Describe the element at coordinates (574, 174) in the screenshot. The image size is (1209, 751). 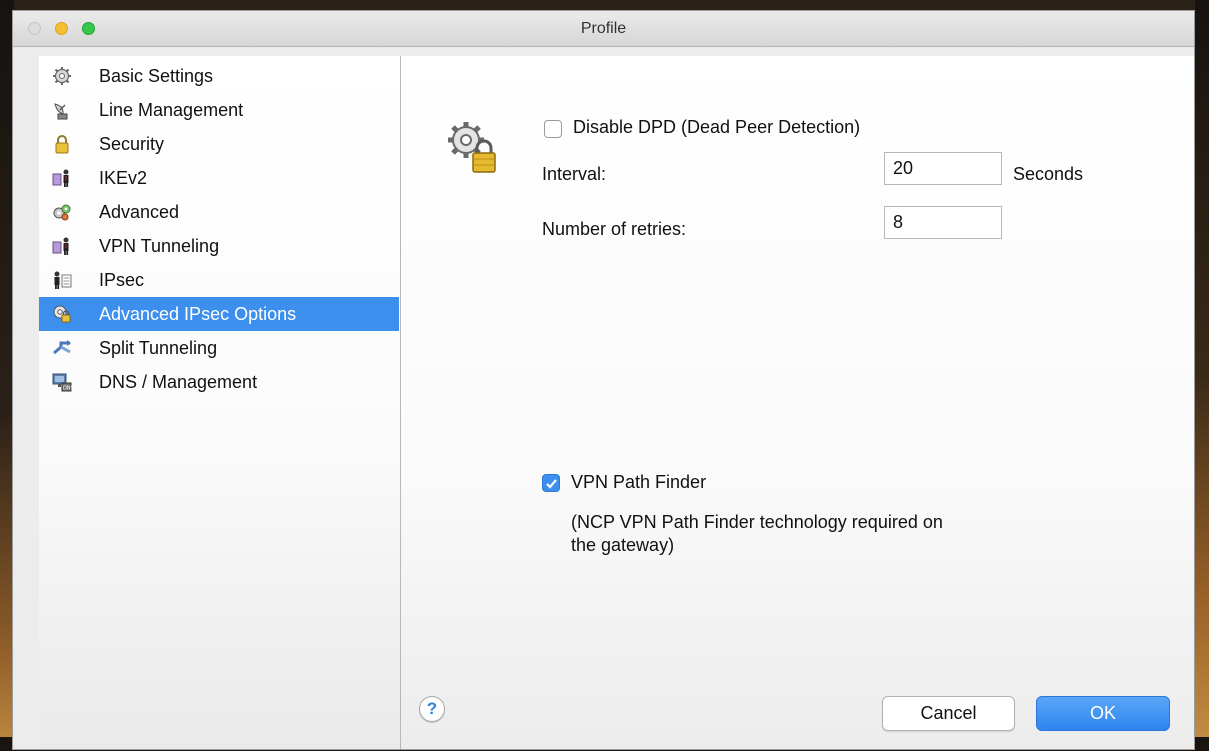
I see `interval-label: Interval:` at that location.